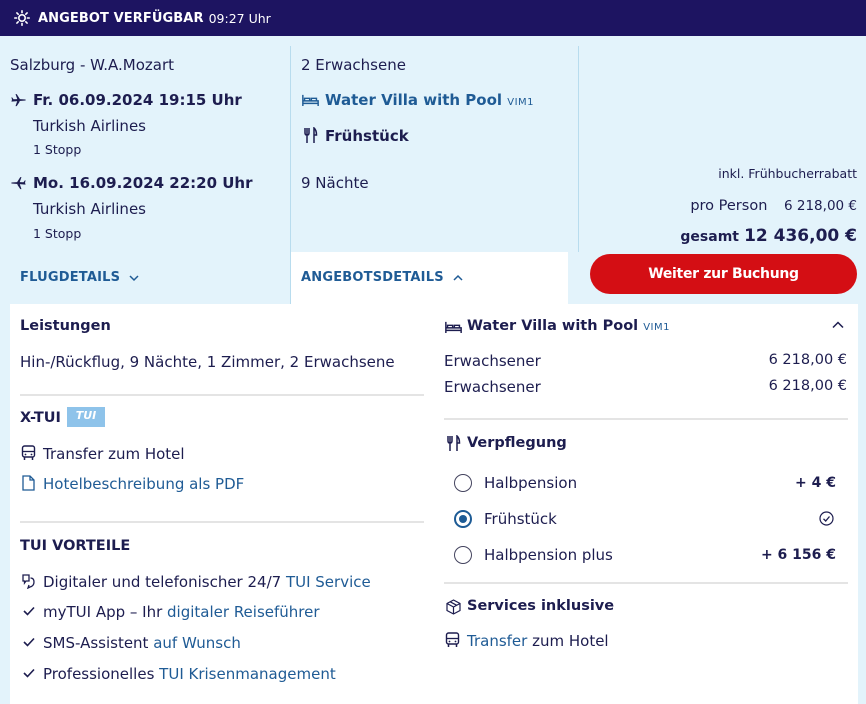 This screenshot has width=866, height=704. What do you see at coordinates (92, 65) in the screenshot?
I see `departure-airport: Salzburg - W.A.Mozart` at bounding box center [92, 65].